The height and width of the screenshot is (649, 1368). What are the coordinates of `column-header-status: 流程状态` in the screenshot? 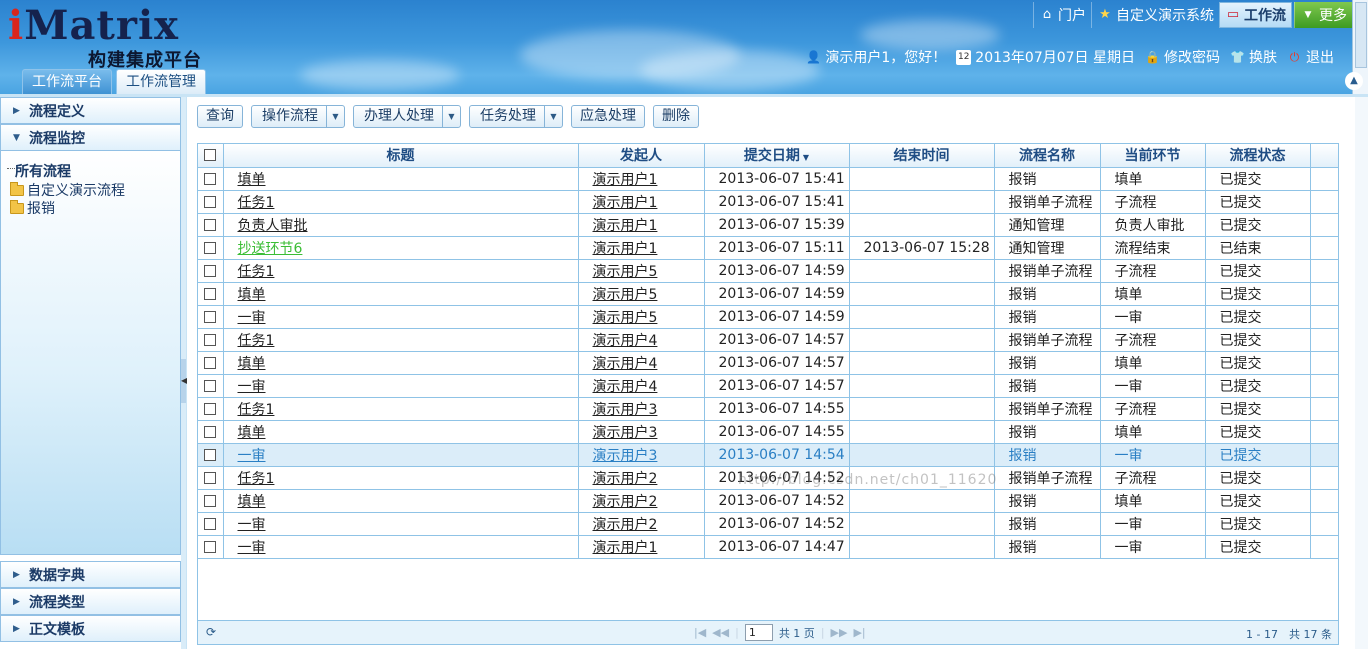 It's located at (1258, 156).